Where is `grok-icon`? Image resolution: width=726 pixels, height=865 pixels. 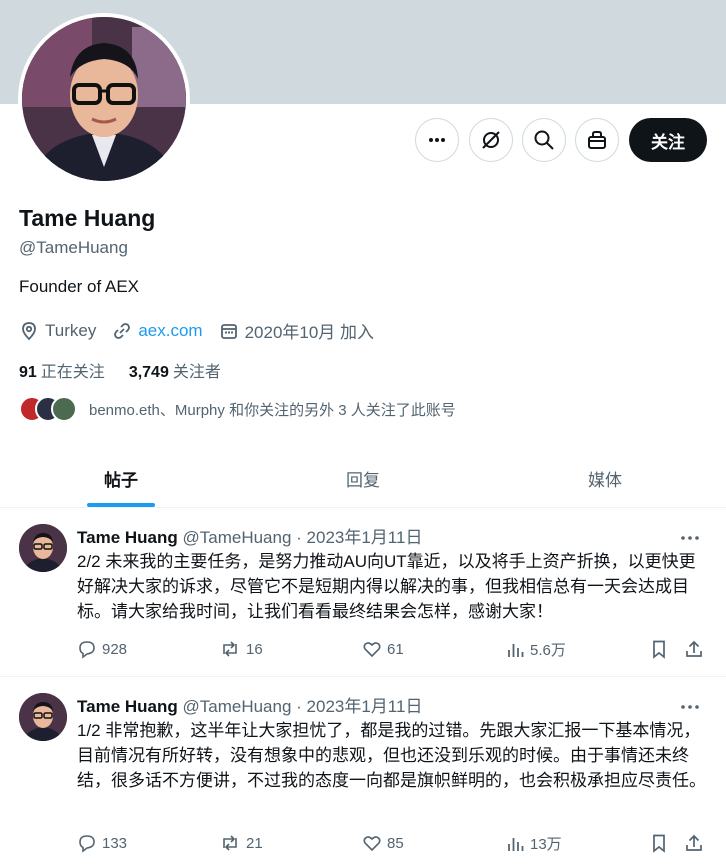
grok-icon is located at coordinates (491, 140).